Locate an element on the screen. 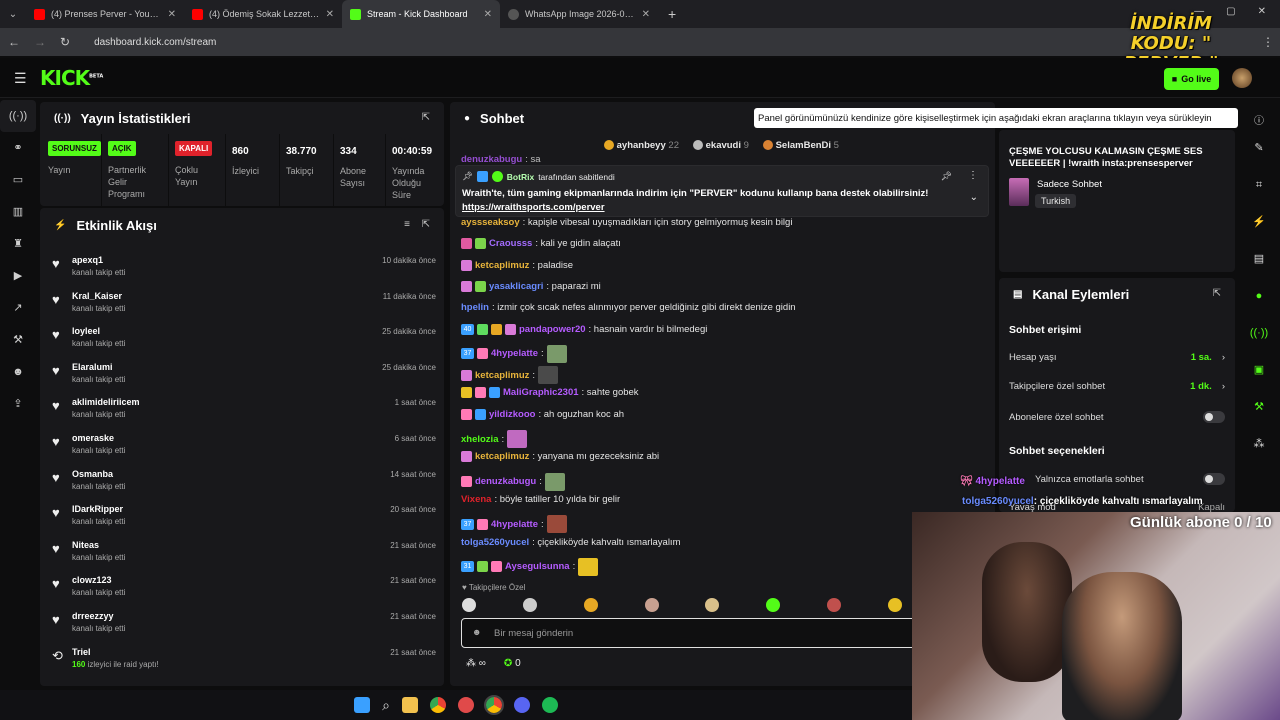  window-icon: ▭ is located at coordinates (18, 180).